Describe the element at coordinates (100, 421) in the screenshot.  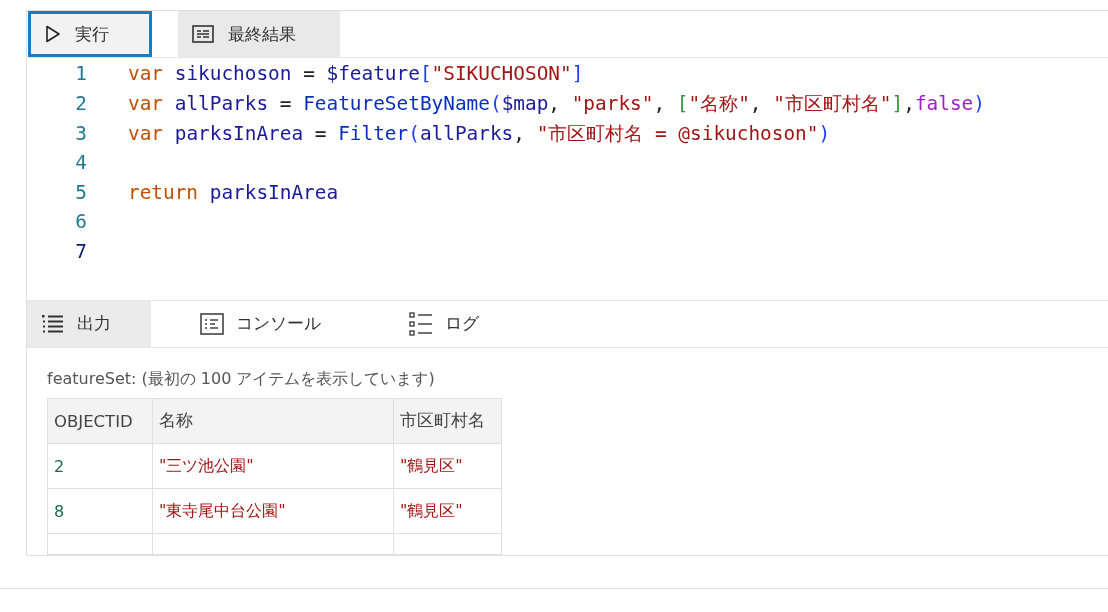
I see `column-header: OBJECTID` at that location.